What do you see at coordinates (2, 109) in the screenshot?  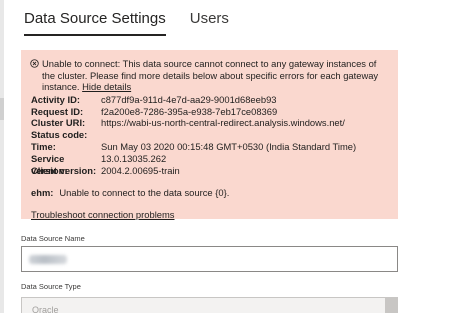 I see `left-strip-marker` at bounding box center [2, 109].